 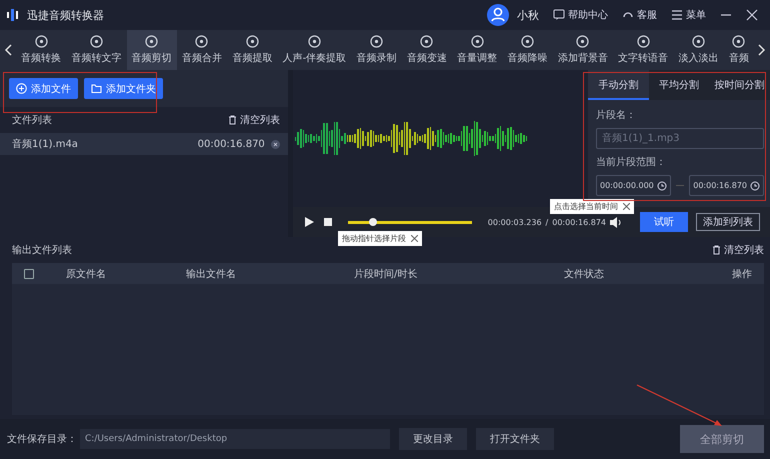 What do you see at coordinates (699, 50) in the screenshot?
I see `tool-tab: 淡入淡出` at bounding box center [699, 50].